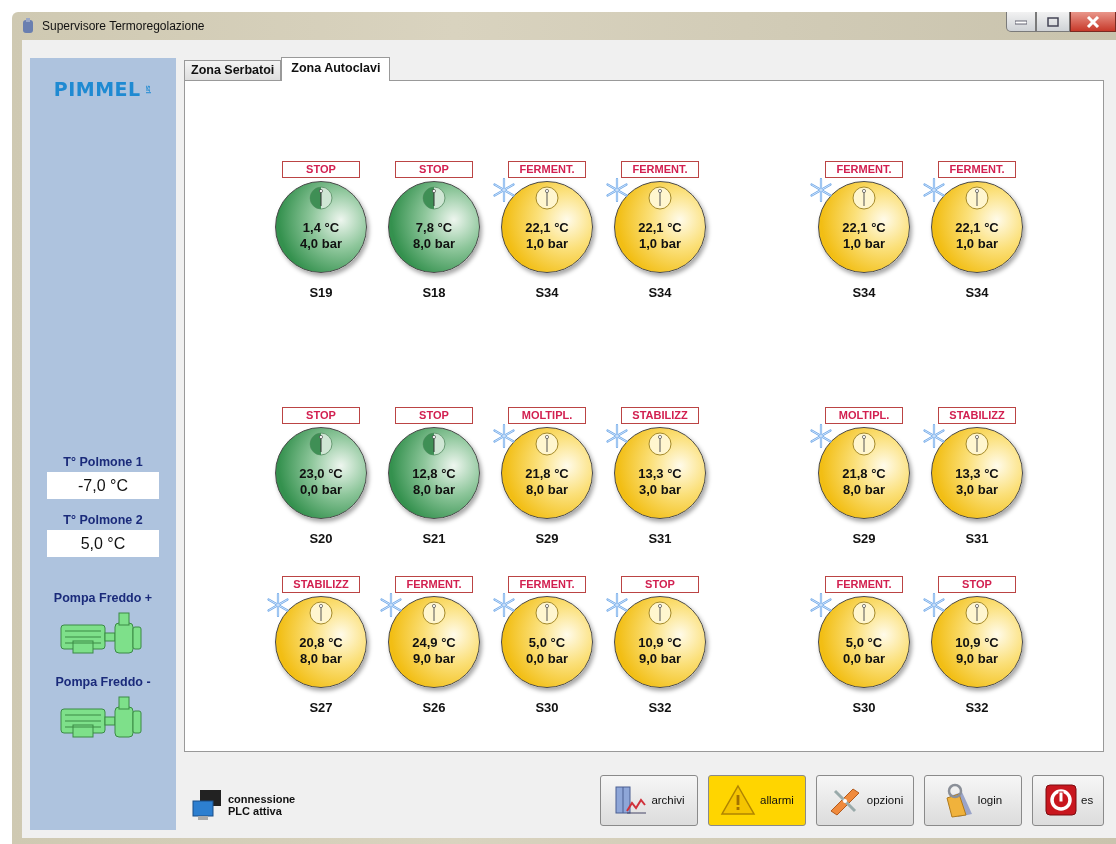  I want to click on company-logo: PIMMEL, so click(97, 89).